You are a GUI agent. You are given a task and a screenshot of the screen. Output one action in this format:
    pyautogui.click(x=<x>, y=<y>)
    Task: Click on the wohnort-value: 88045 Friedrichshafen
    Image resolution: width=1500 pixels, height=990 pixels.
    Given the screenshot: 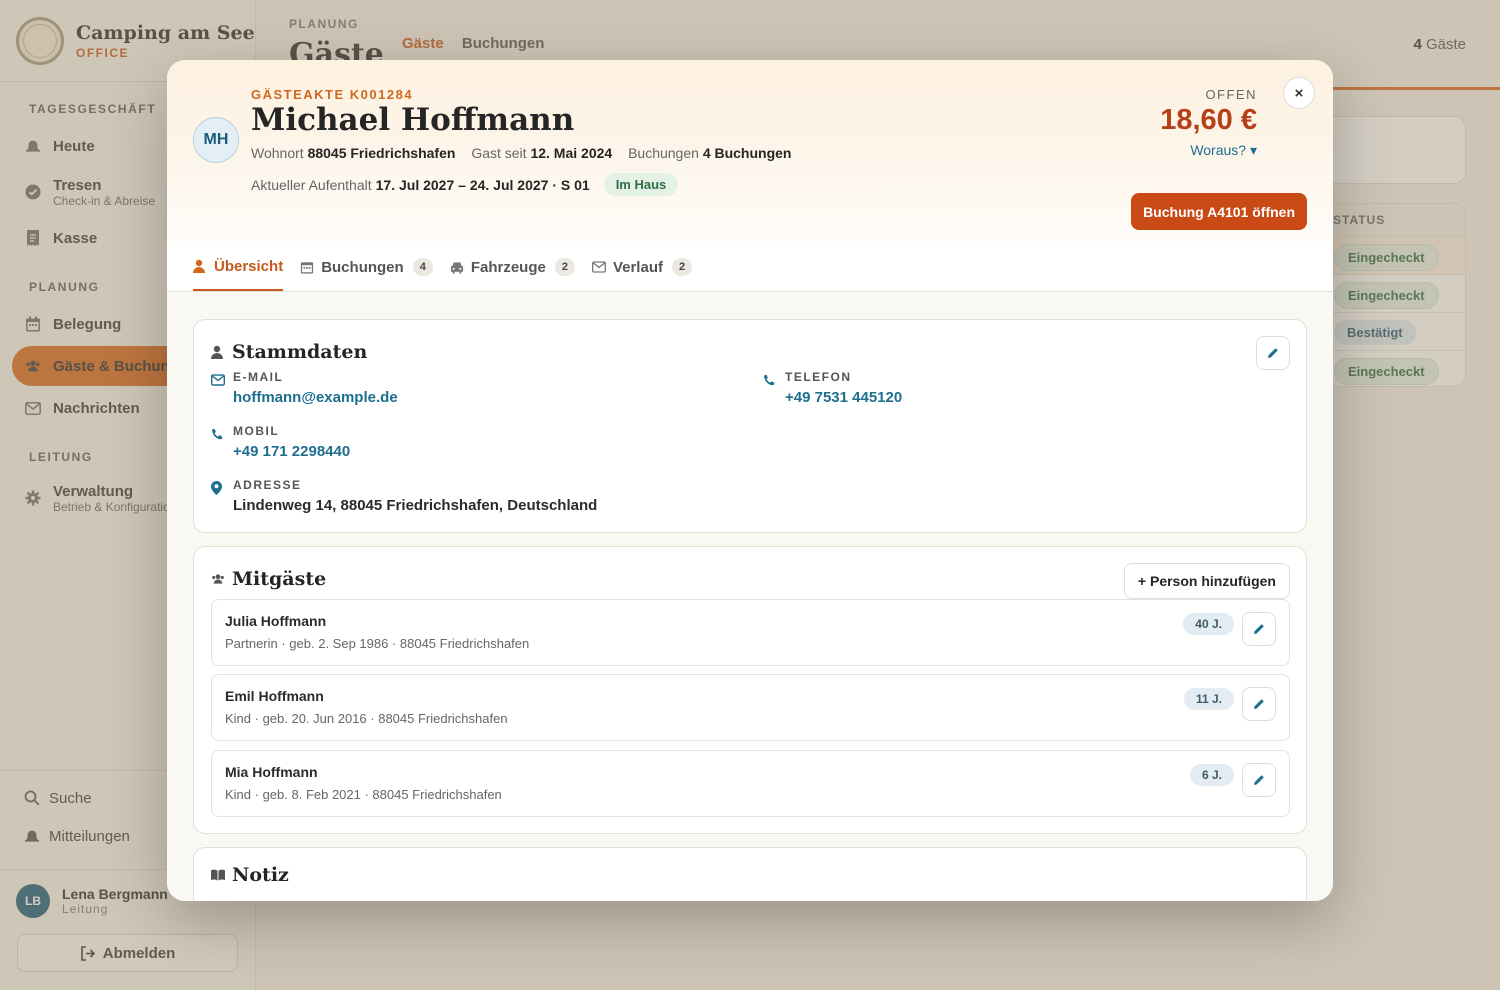 What is the action you would take?
    pyautogui.click(x=381, y=153)
    